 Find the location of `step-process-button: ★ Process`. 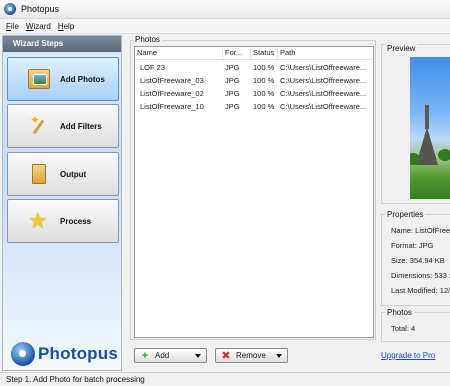

step-process-button: ★ Process is located at coordinates (63, 221).